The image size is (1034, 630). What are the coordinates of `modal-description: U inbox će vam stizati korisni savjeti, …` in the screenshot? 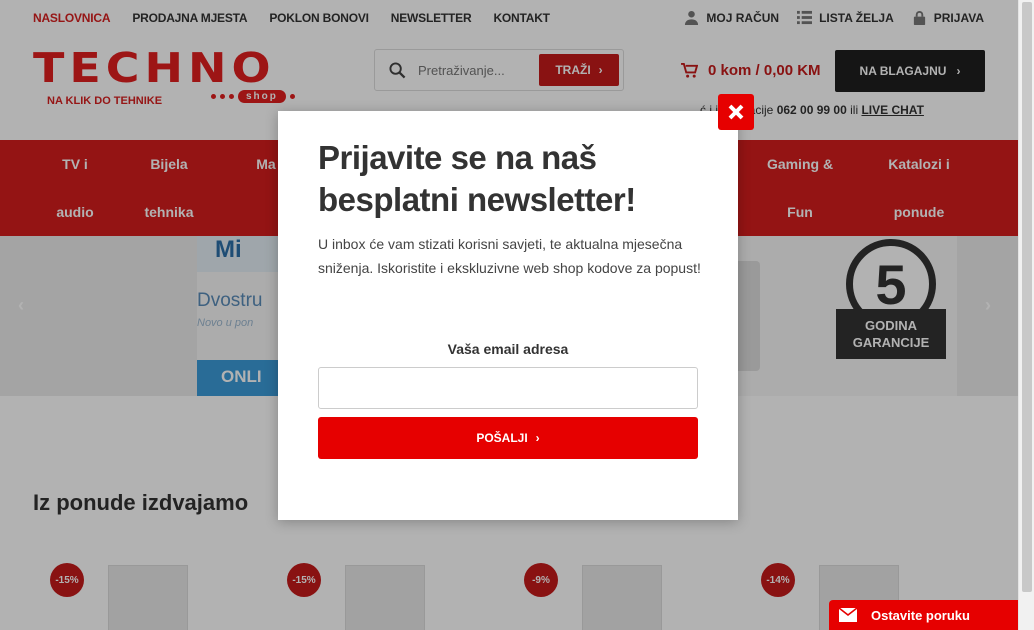 It's located at (509, 256).